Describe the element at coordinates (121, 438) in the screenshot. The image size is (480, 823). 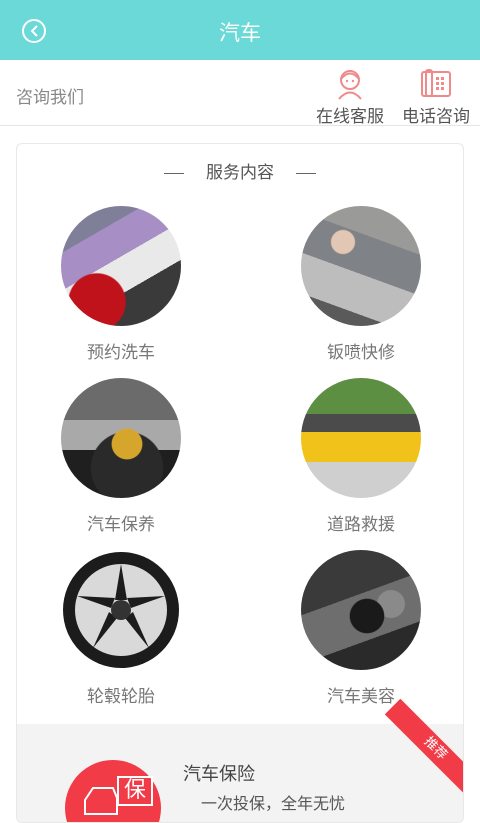
I see `oil-change-photo` at that location.